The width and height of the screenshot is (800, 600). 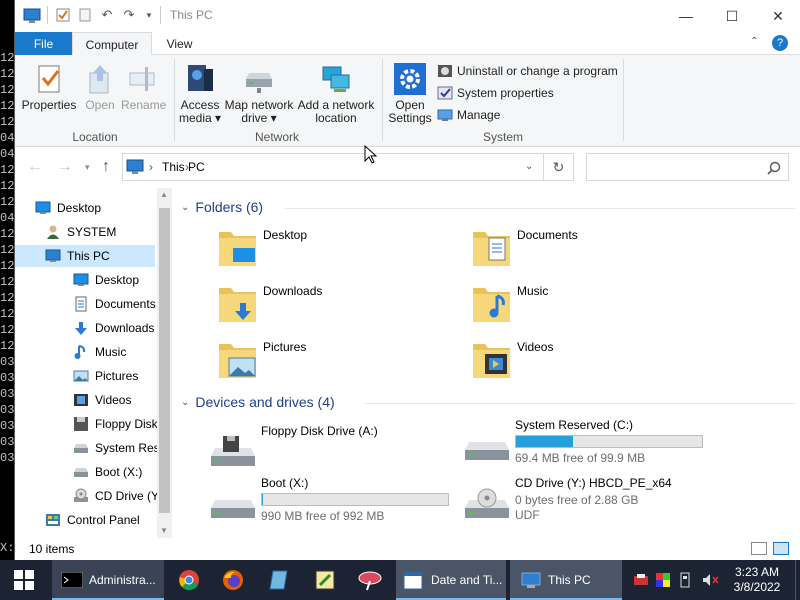 I want to click on search-input, so click(x=687, y=167).